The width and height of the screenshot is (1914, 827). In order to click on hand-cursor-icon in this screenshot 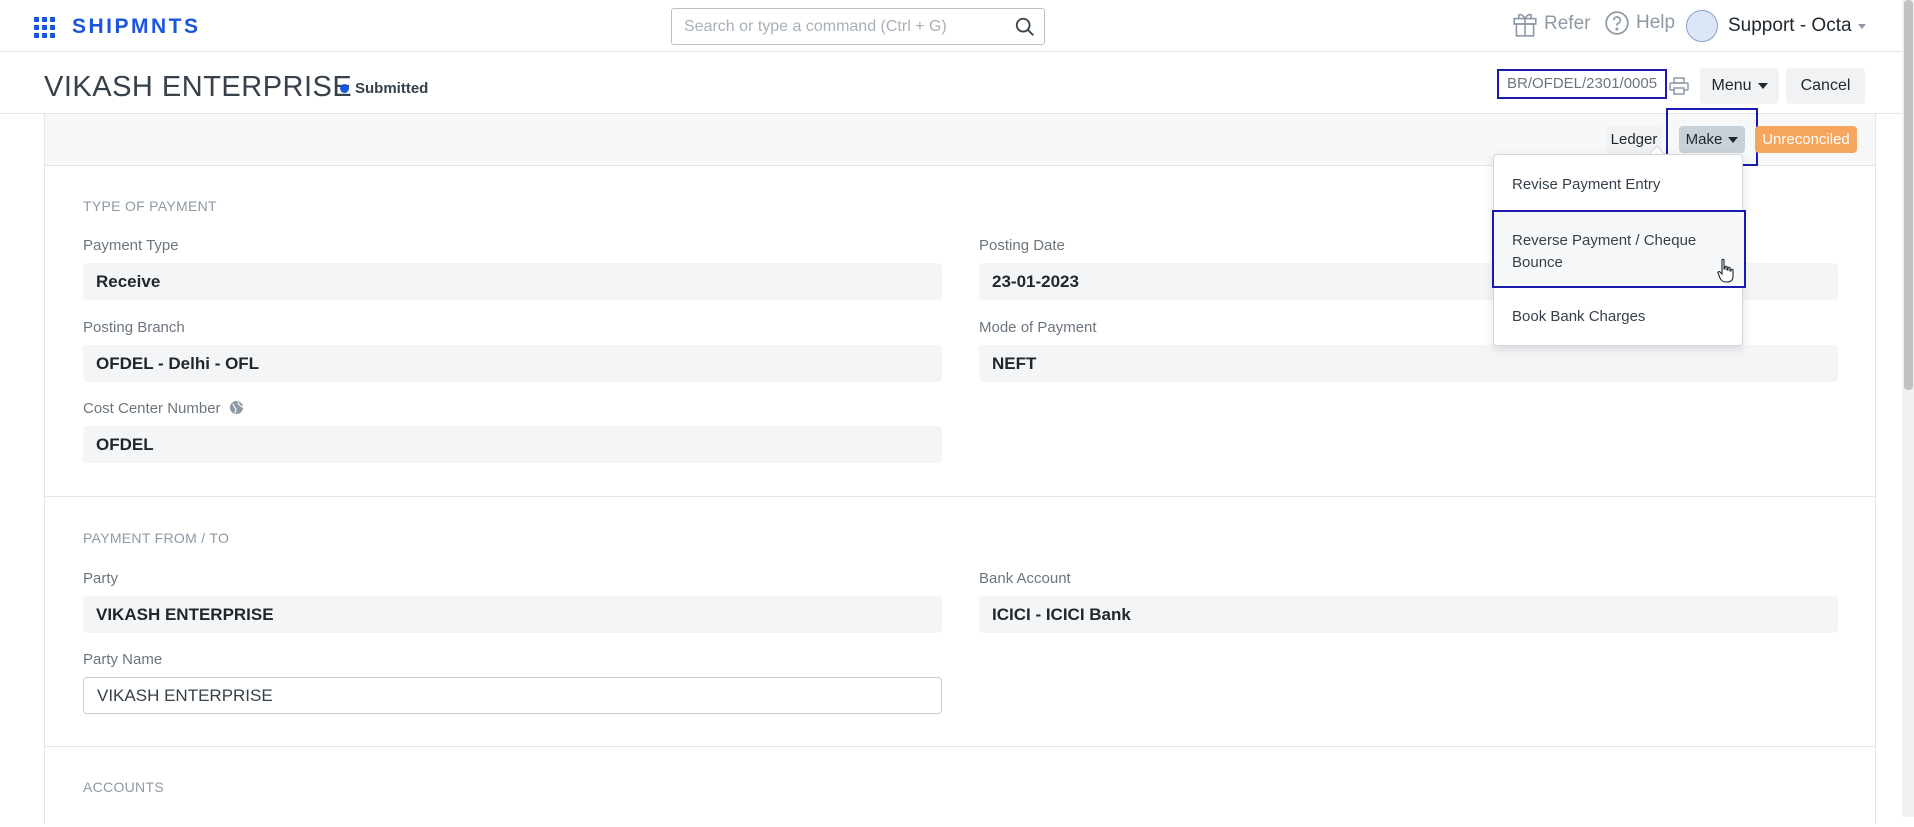, I will do `click(1725, 270)`.